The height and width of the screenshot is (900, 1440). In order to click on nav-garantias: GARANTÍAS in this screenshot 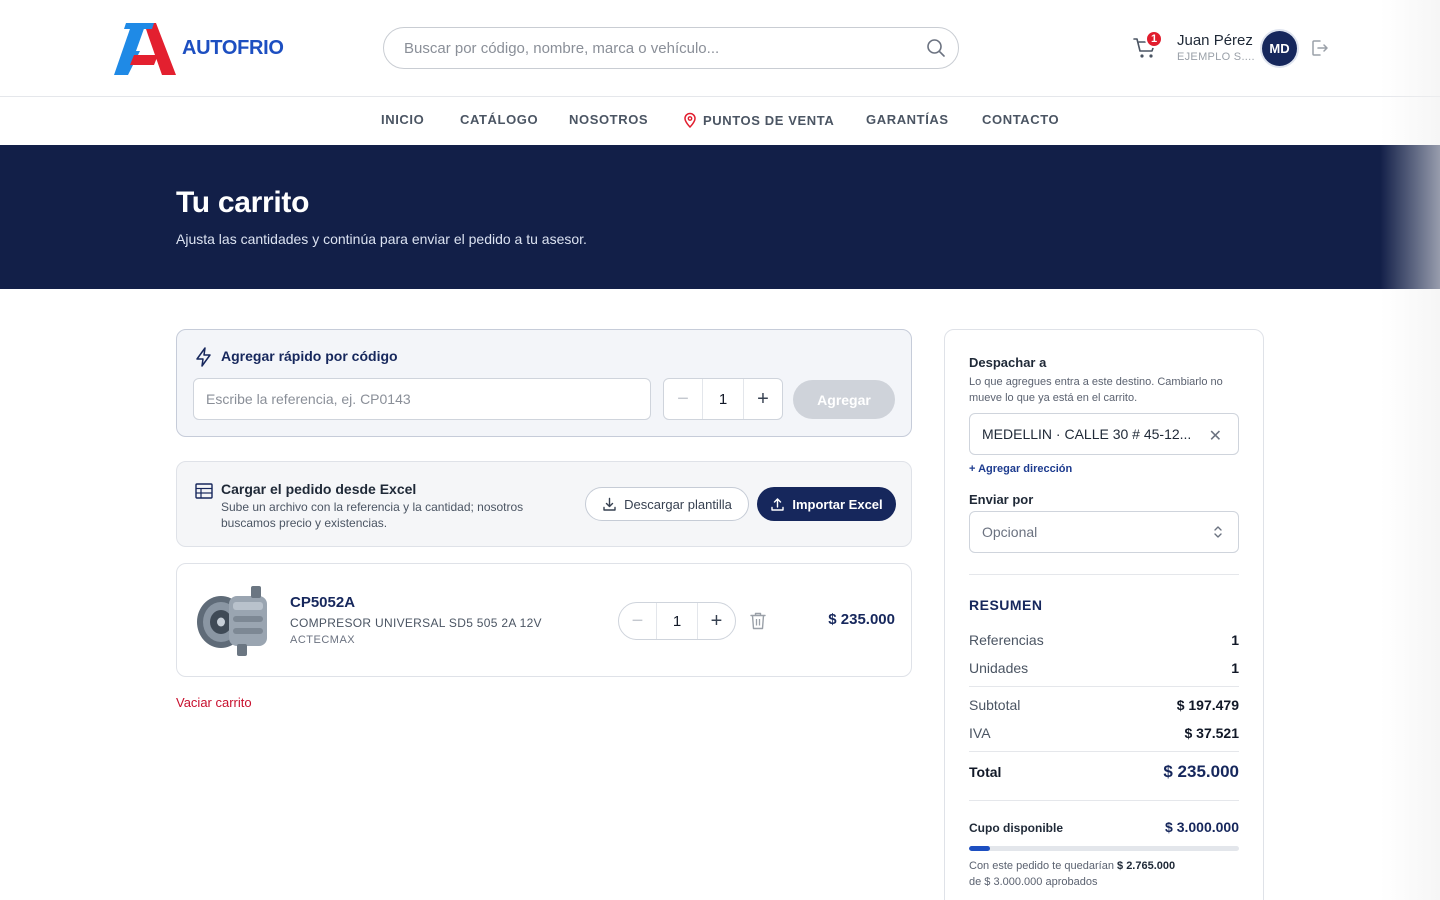, I will do `click(907, 119)`.